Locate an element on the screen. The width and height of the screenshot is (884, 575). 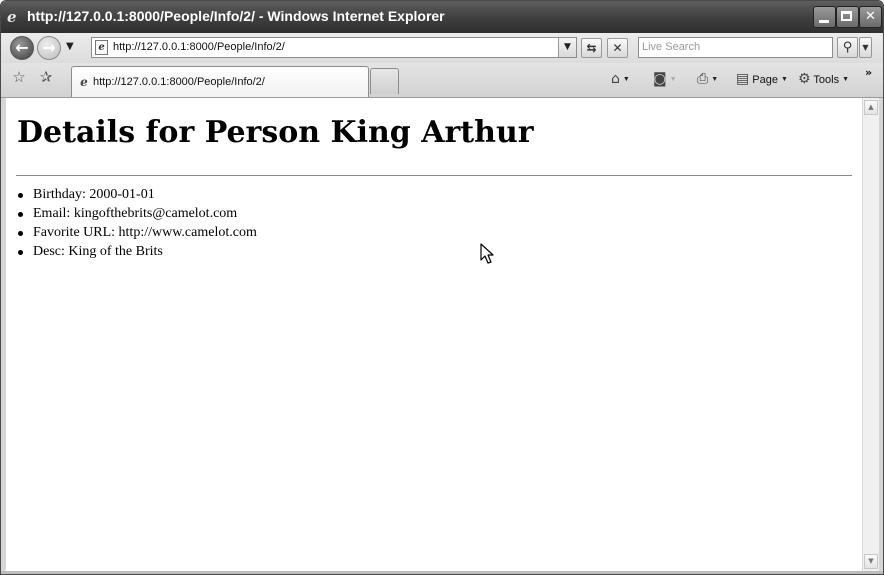
vertical-scrollbar: ▲ ▼ is located at coordinates (870, 334).